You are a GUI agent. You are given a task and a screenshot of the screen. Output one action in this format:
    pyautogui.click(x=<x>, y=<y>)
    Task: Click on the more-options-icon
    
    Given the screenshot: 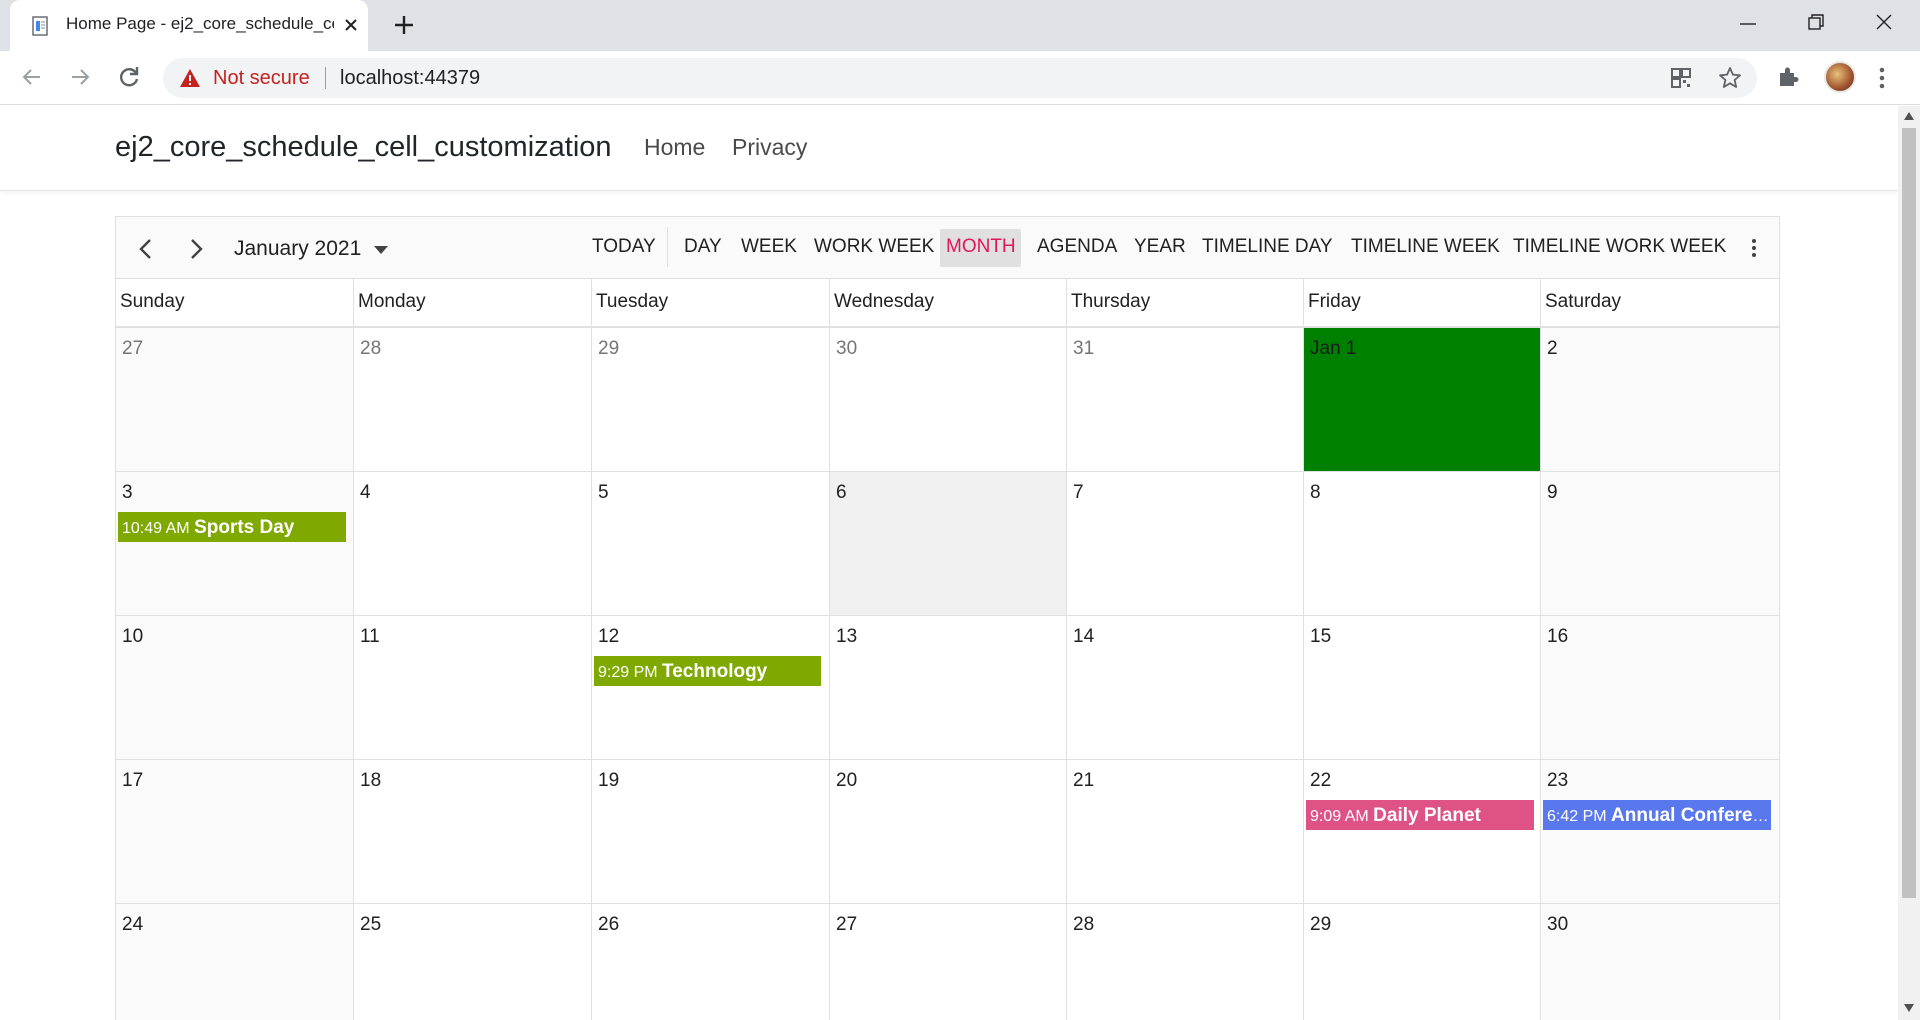 What is the action you would take?
    pyautogui.click(x=1754, y=248)
    